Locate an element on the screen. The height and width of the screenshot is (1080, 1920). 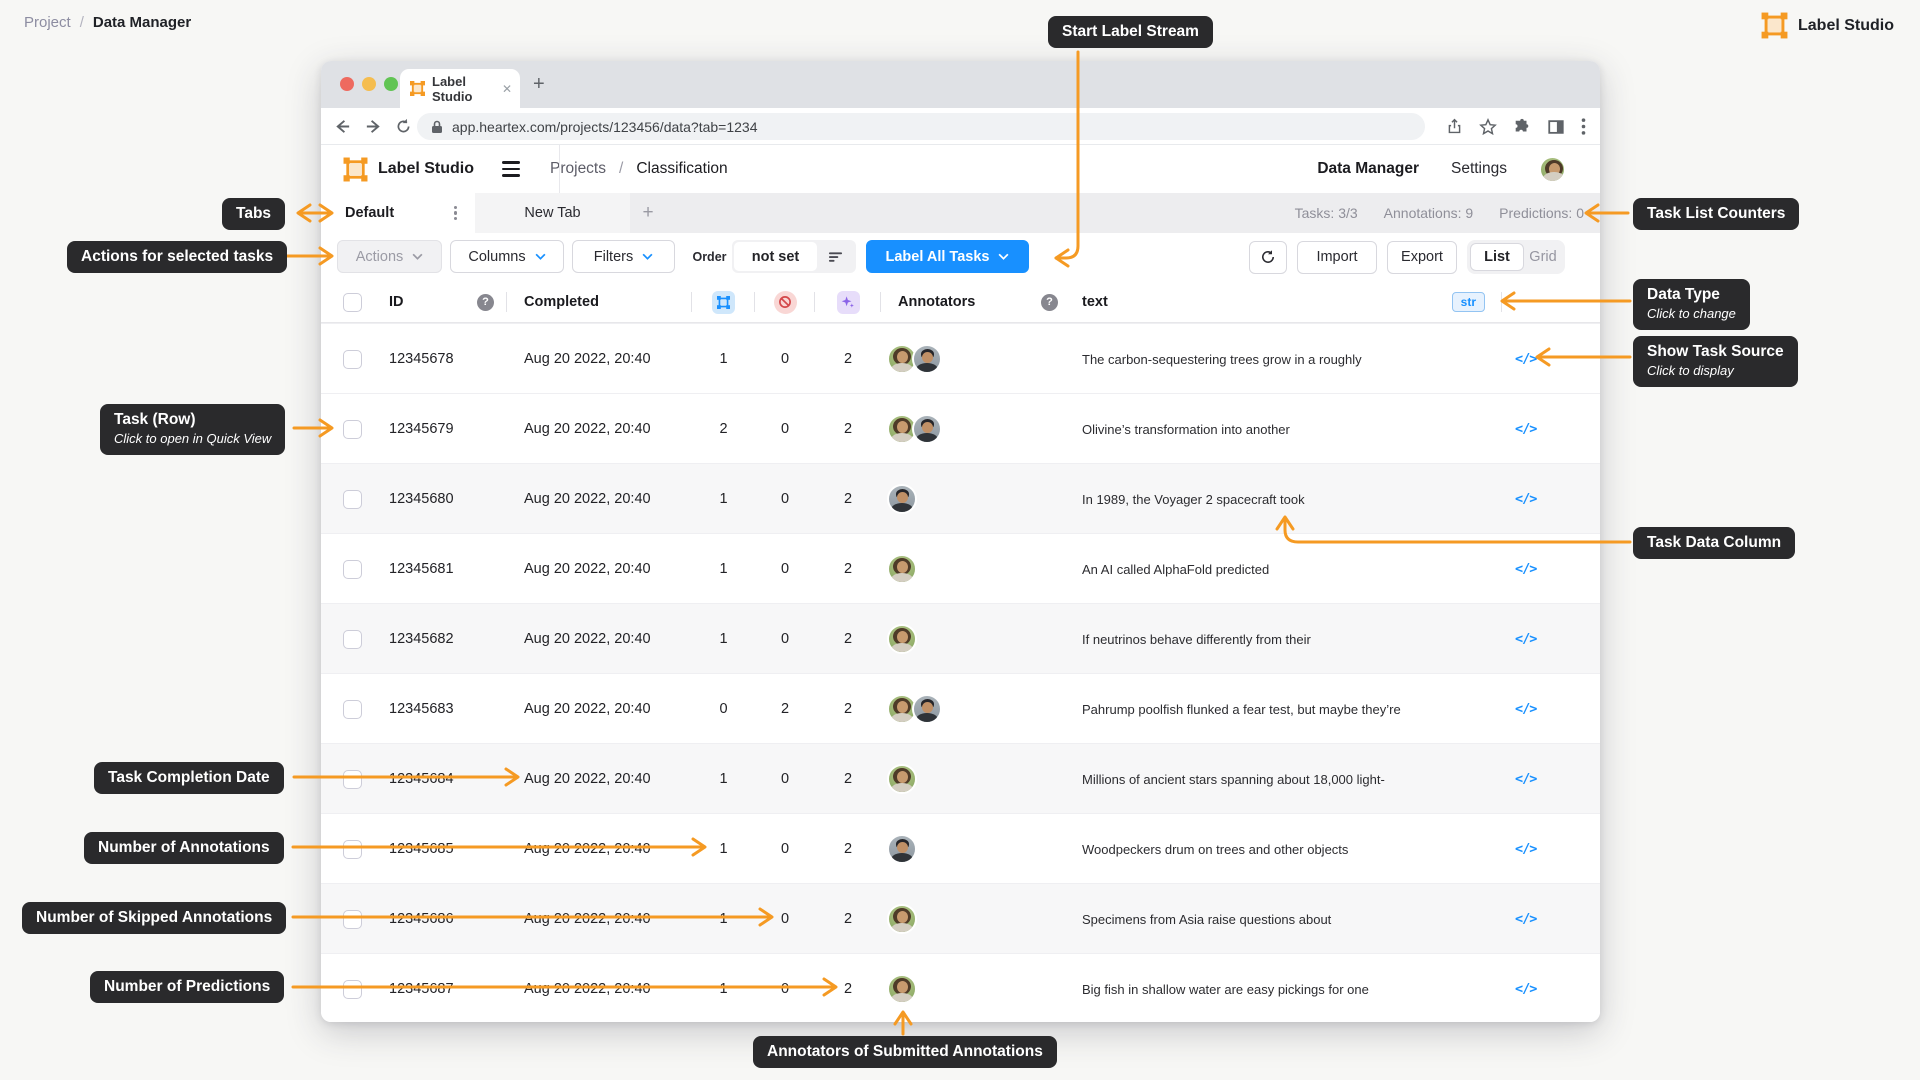
column-header-annotators: Annotators ? is located at coordinates (976, 302).